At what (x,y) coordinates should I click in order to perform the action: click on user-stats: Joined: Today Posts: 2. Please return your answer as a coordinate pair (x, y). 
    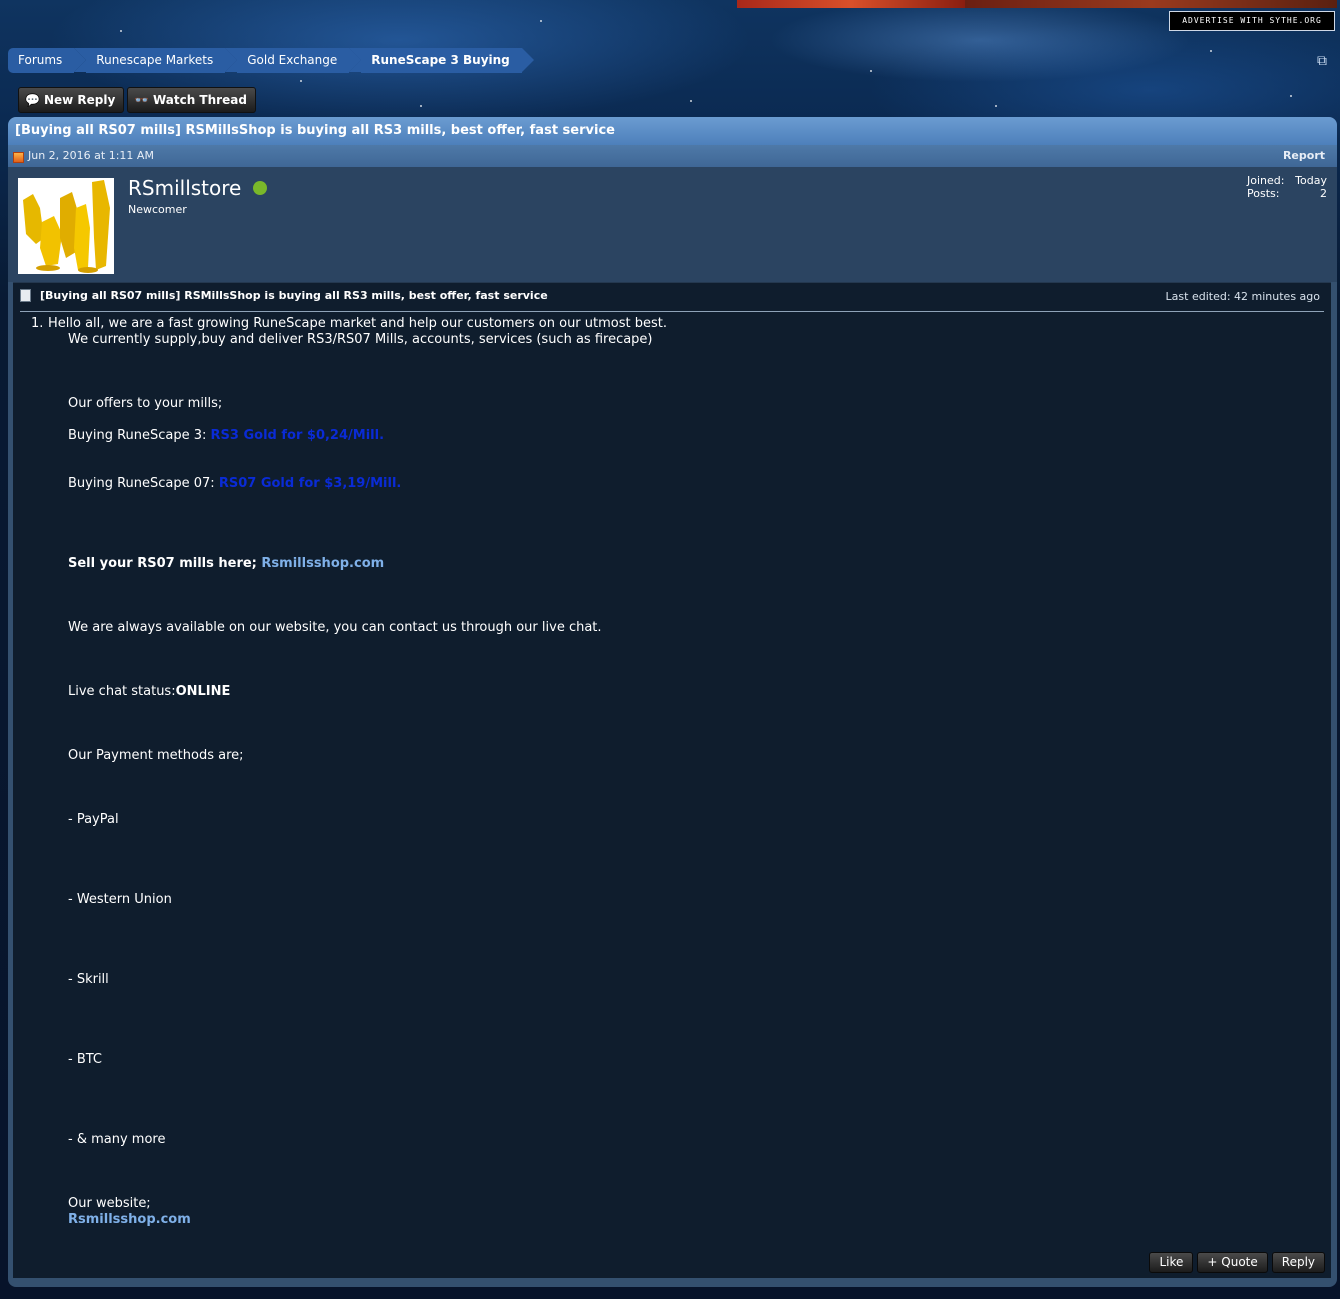
    Looking at the image, I should click on (1287, 187).